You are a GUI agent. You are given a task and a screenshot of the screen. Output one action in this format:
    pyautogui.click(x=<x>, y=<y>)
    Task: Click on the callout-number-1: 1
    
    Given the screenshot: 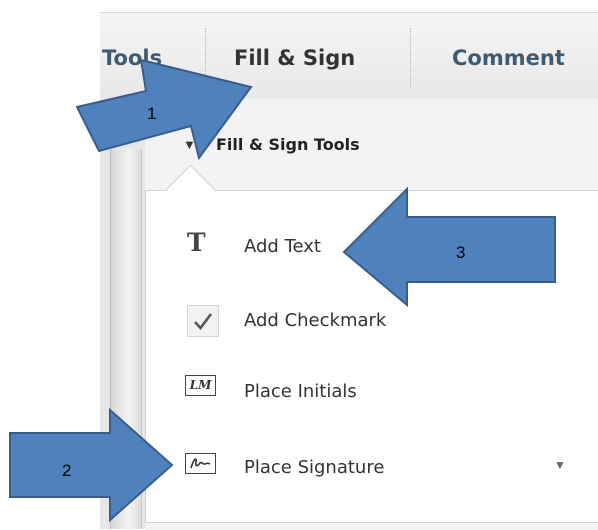 What is the action you would take?
    pyautogui.click(x=152, y=113)
    